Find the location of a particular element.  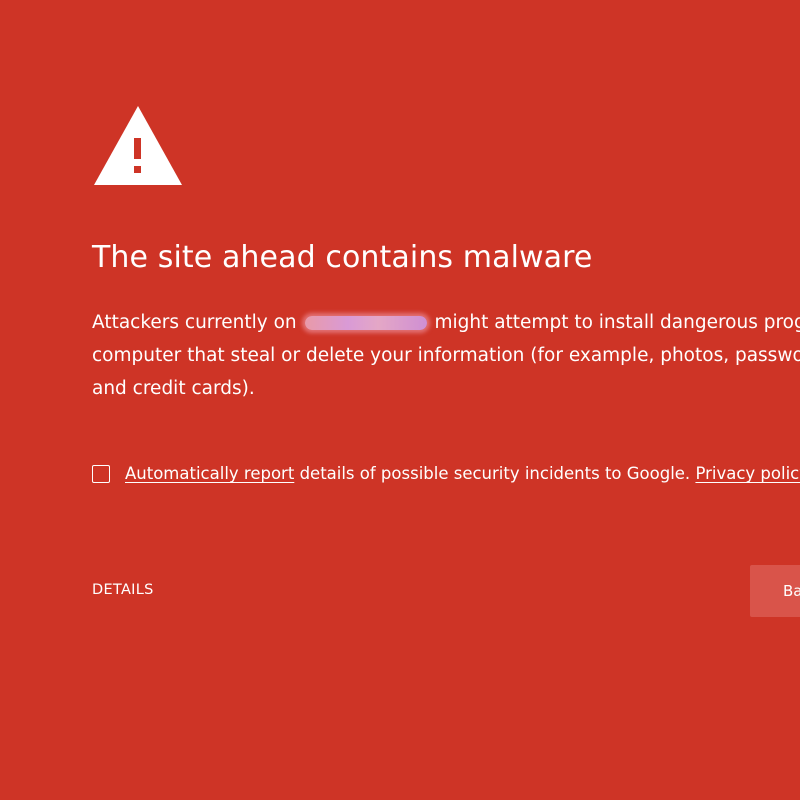

back-to-safety-button: Back to safety is located at coordinates (775, 591).